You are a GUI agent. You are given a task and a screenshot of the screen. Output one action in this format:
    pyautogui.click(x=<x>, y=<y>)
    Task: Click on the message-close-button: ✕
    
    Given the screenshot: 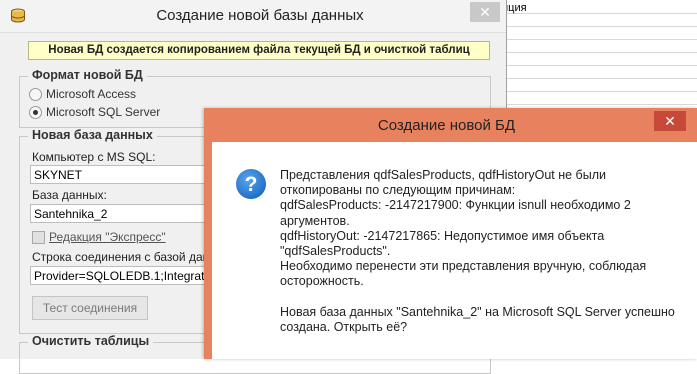 What is the action you would take?
    pyautogui.click(x=670, y=121)
    